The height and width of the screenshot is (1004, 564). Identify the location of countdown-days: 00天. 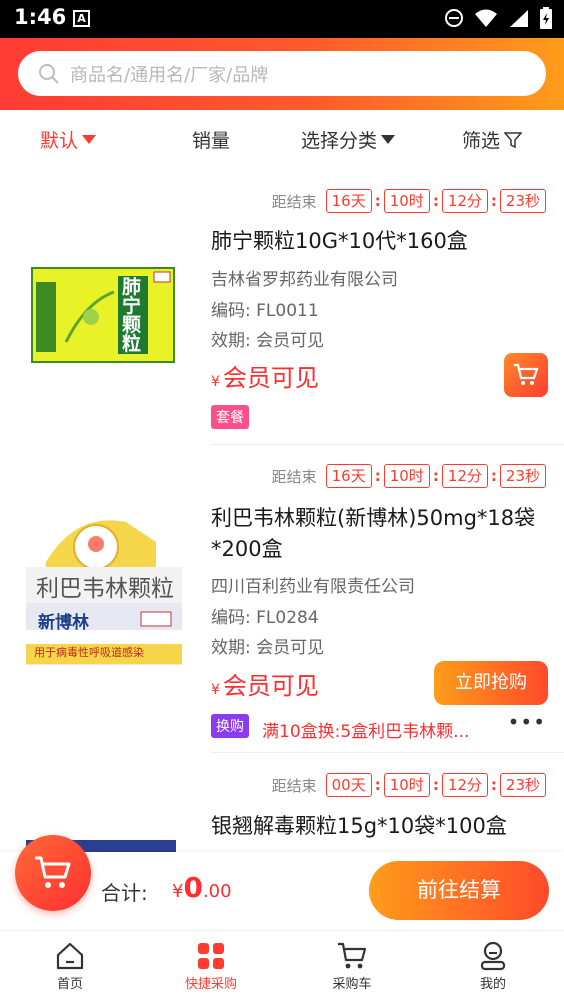
(348, 785).